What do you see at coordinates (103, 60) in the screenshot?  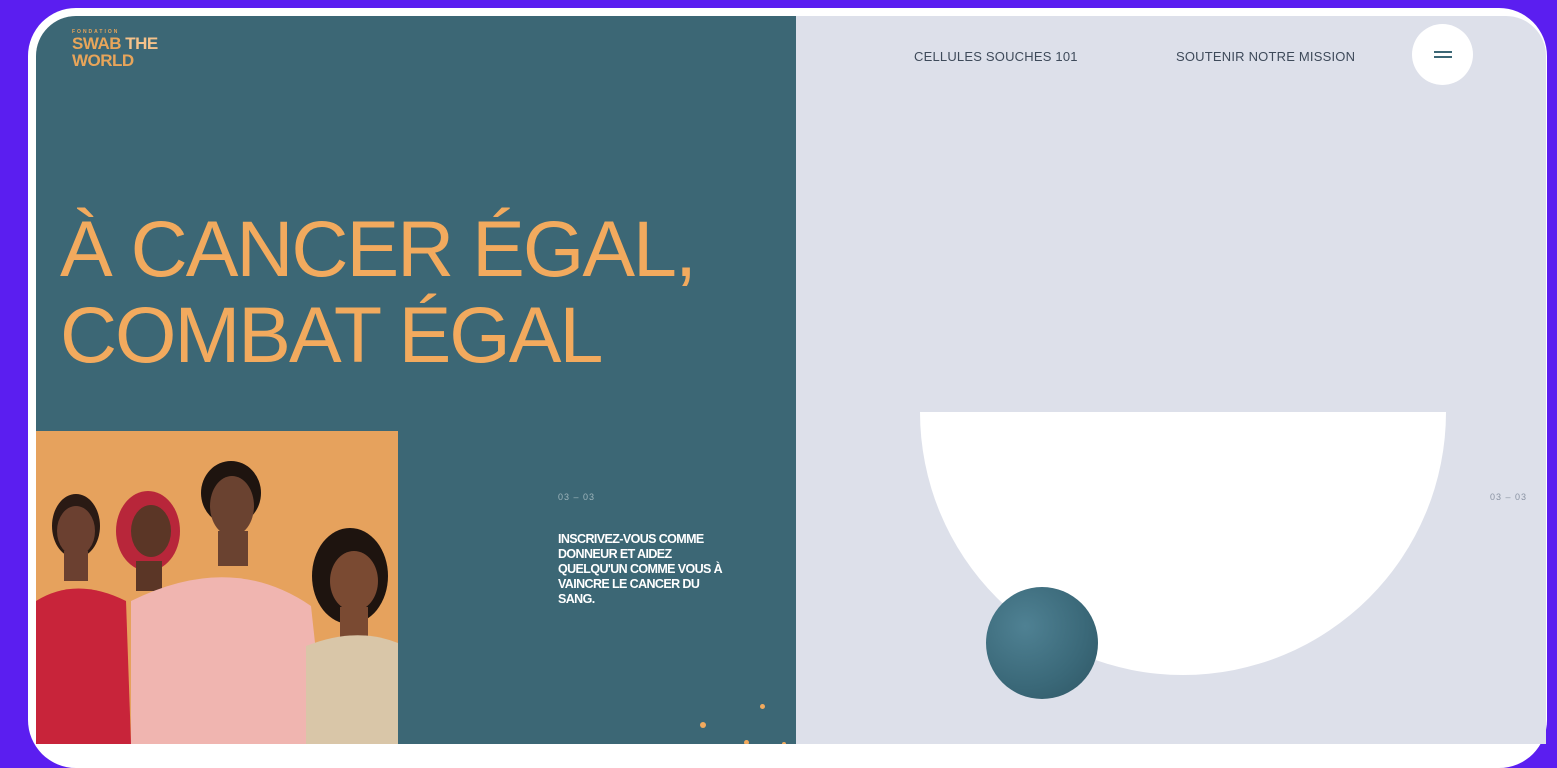 I see `logo-line-2: WORLD` at bounding box center [103, 60].